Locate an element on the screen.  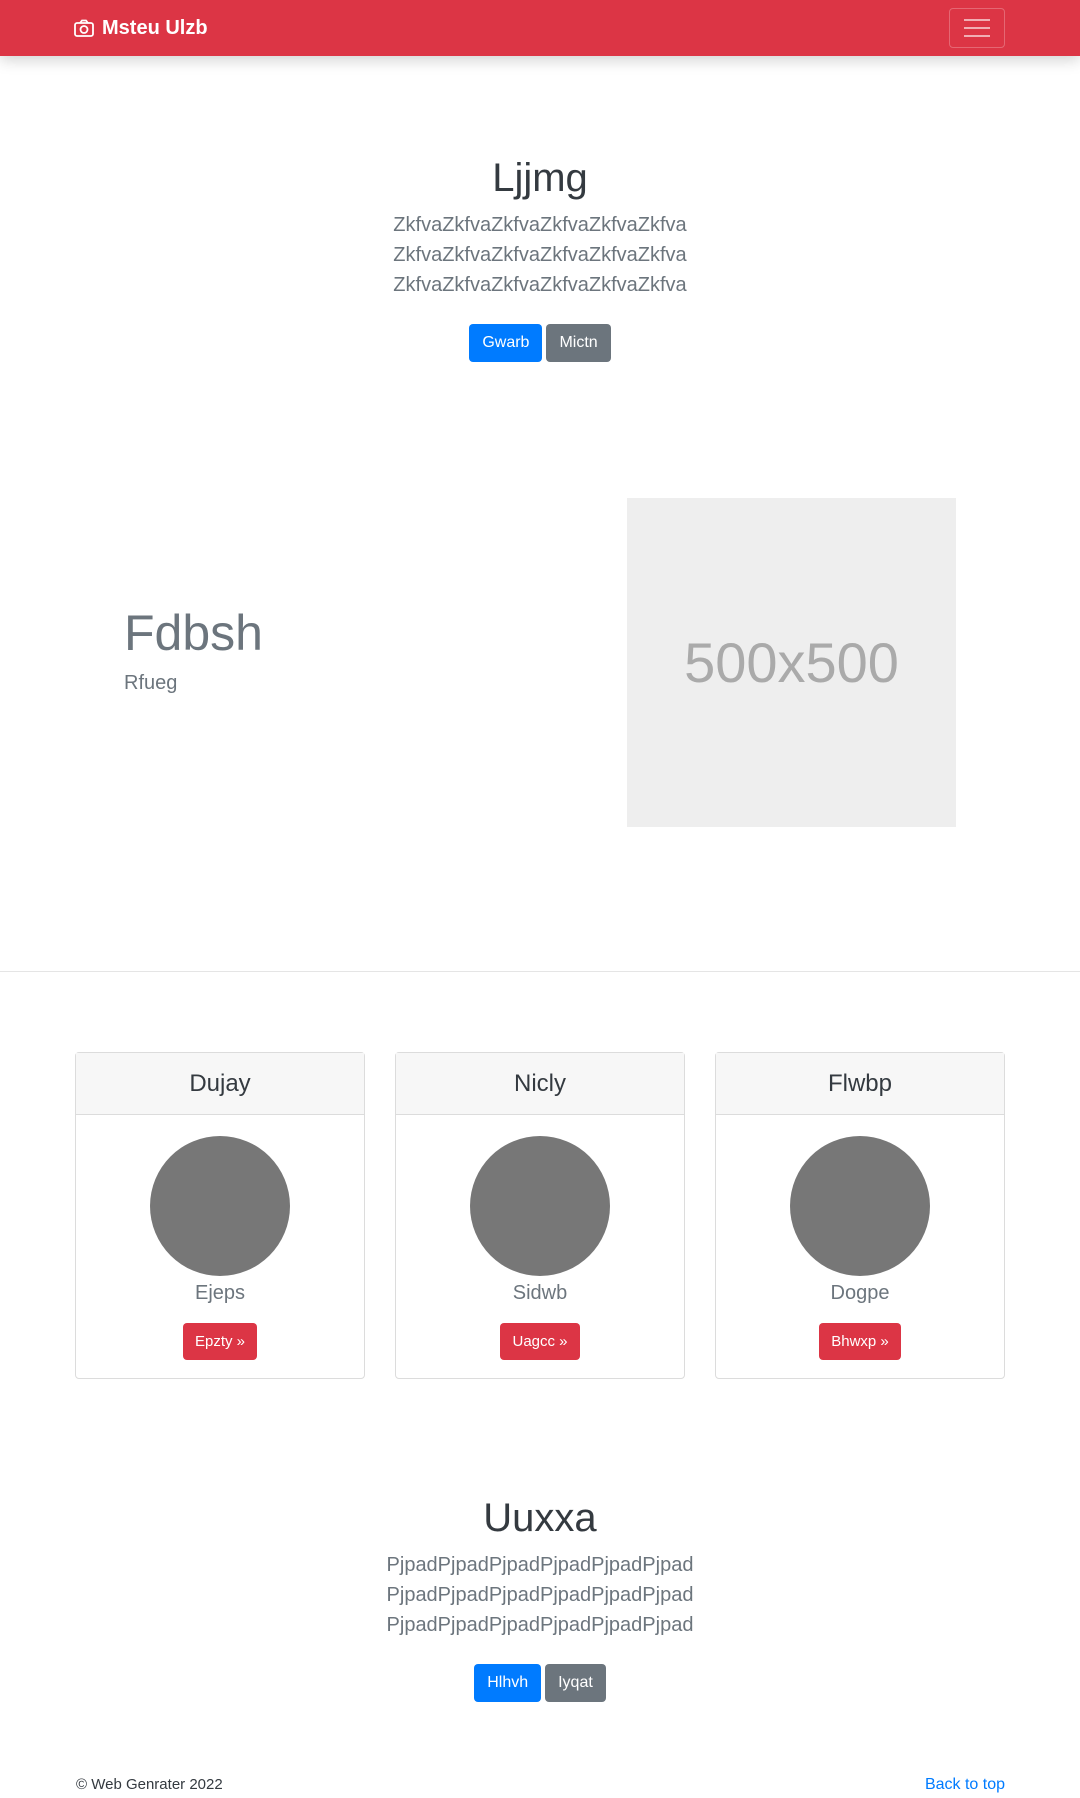
placeholder-image-label: 500x500 is located at coordinates (791, 662).